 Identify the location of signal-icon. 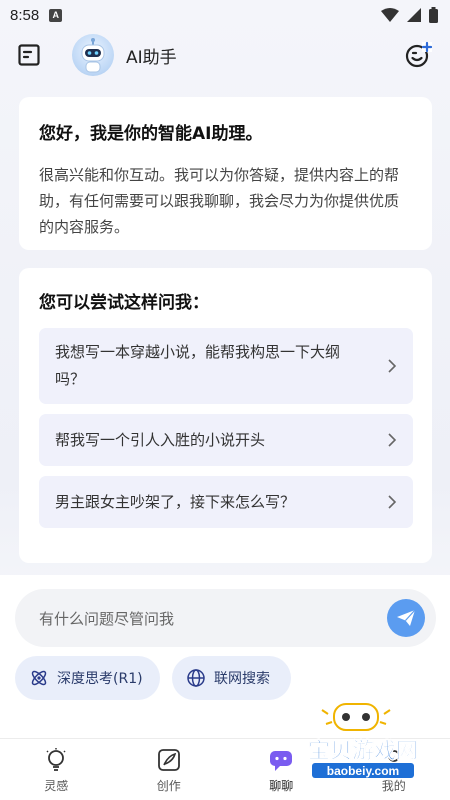
(414, 15).